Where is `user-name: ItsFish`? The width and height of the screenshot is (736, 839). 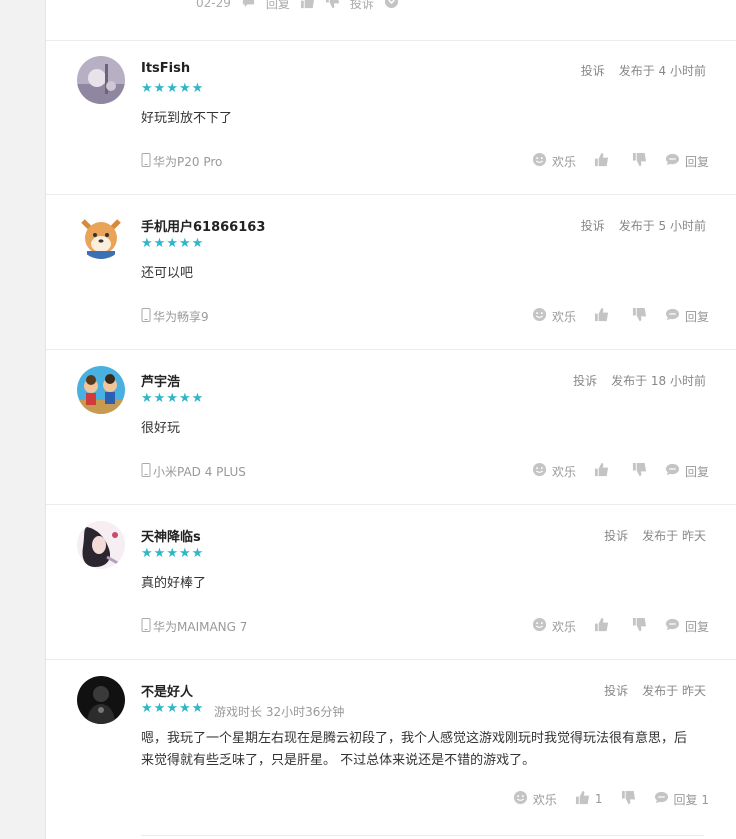
user-name: ItsFish is located at coordinates (165, 68).